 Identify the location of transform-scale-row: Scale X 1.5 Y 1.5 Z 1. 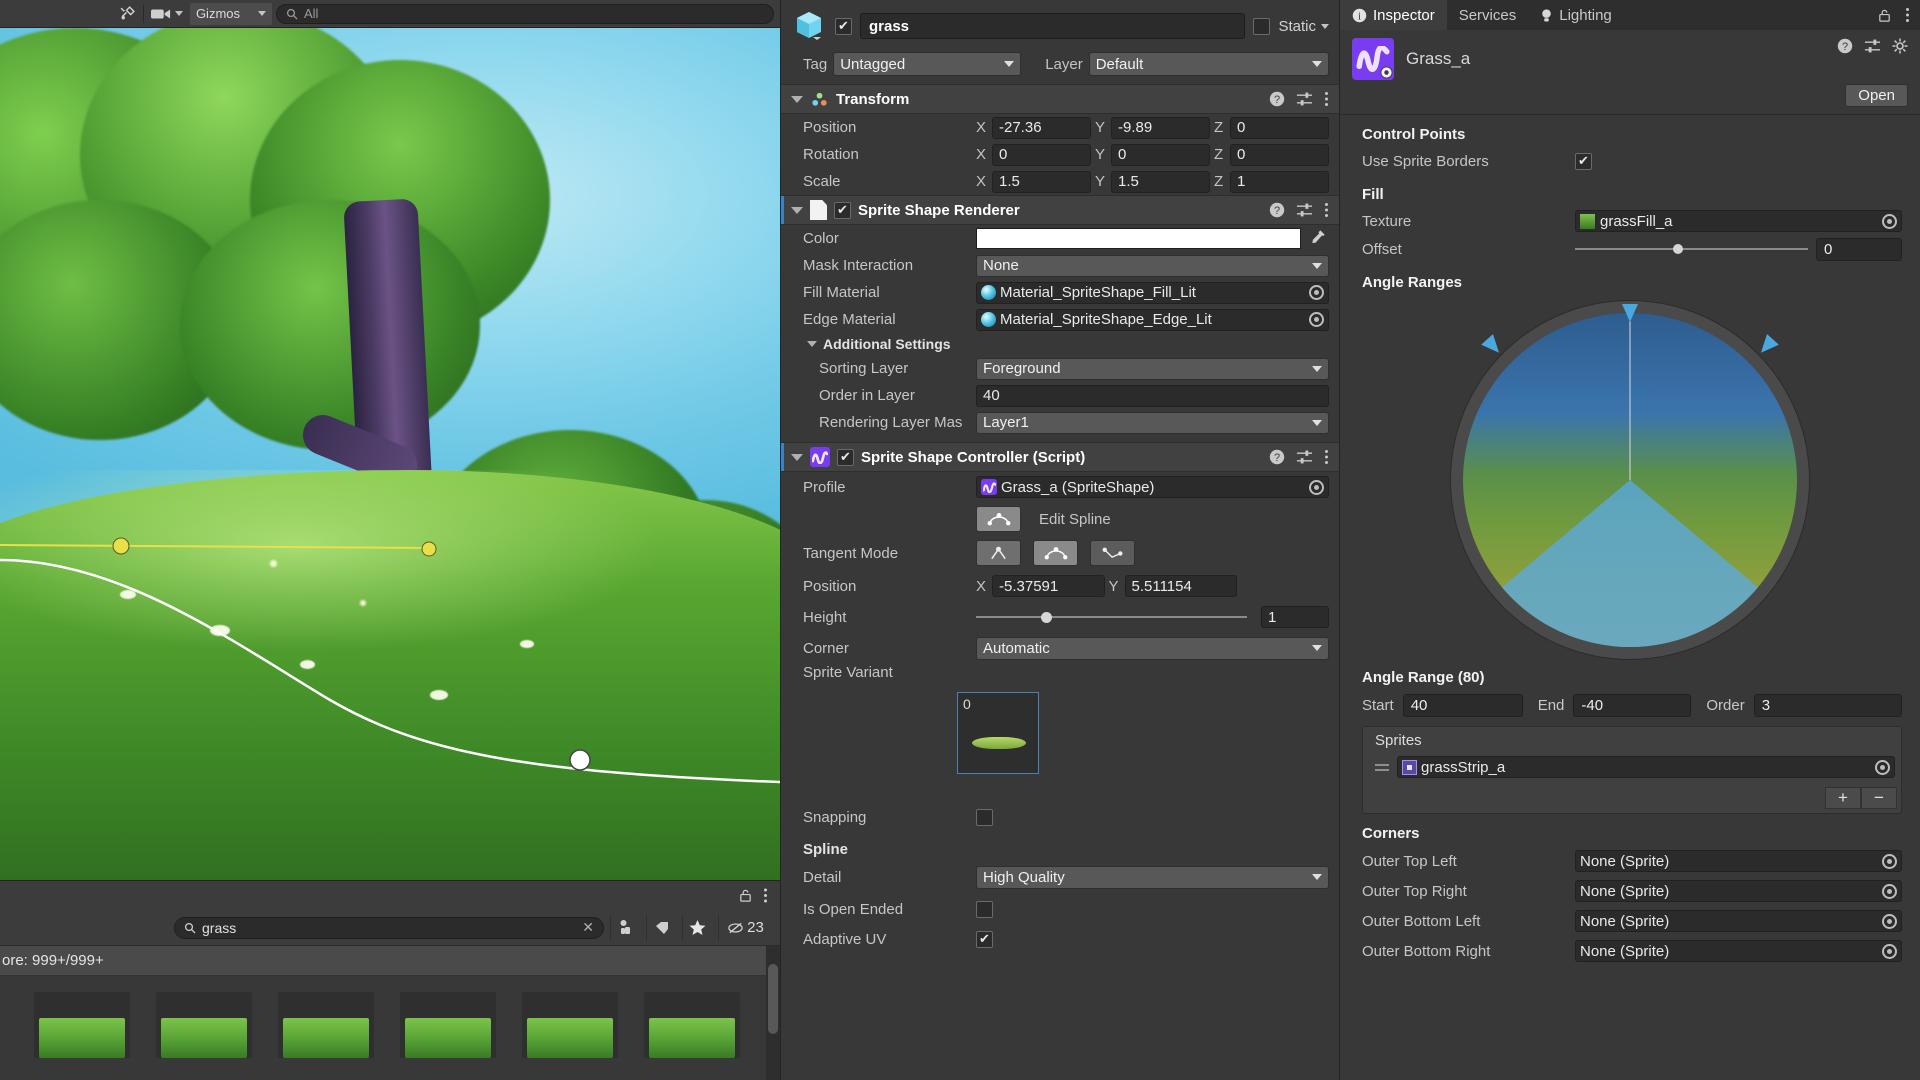
(1060, 181).